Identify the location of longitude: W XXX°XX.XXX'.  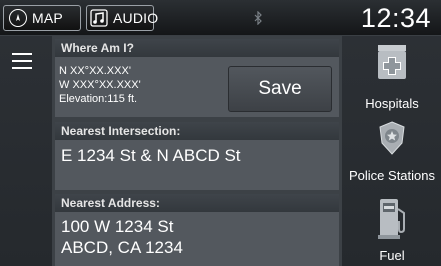
(100, 85).